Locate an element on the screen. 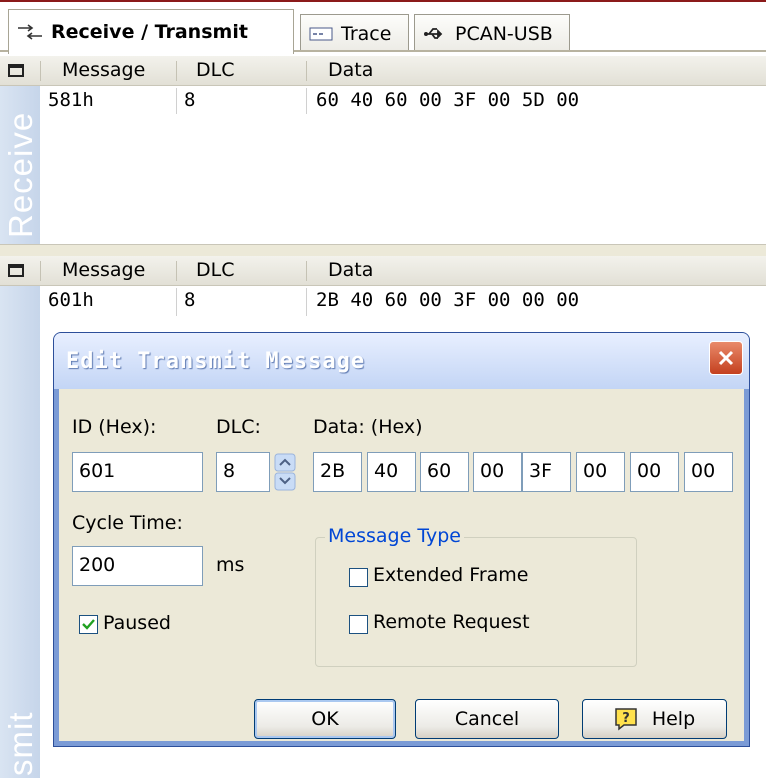 The width and height of the screenshot is (766, 778). ok-label: OK is located at coordinates (325, 719).